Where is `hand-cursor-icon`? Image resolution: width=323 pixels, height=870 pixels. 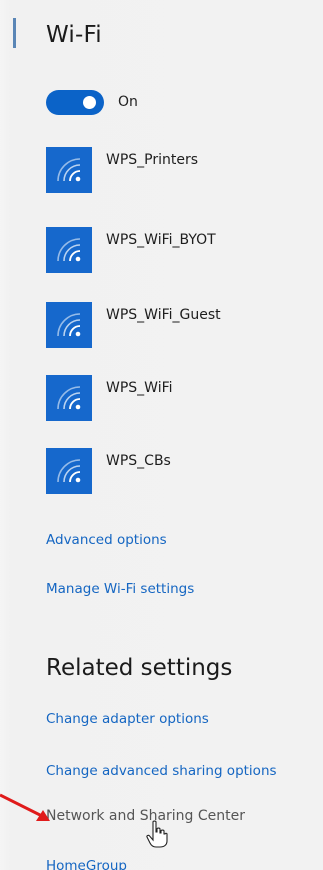
hand-cursor-icon is located at coordinates (157, 834).